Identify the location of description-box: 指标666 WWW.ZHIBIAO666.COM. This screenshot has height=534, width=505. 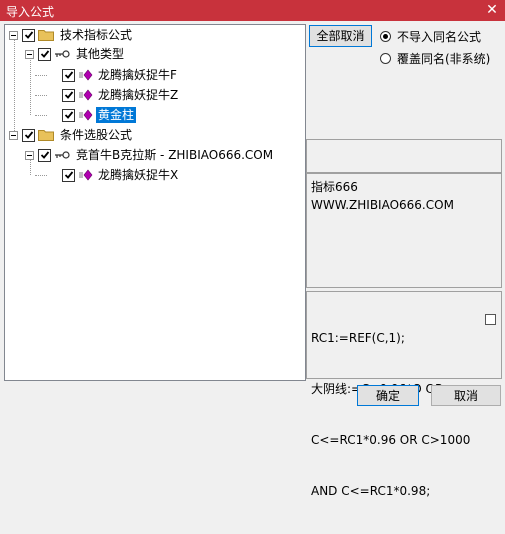
(404, 230).